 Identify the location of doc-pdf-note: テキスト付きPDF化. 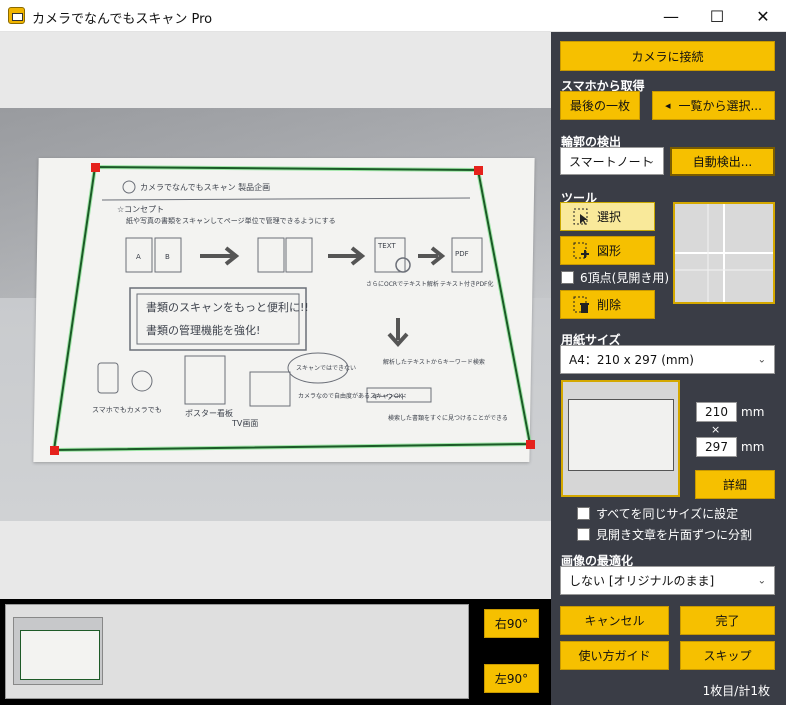
(467, 284).